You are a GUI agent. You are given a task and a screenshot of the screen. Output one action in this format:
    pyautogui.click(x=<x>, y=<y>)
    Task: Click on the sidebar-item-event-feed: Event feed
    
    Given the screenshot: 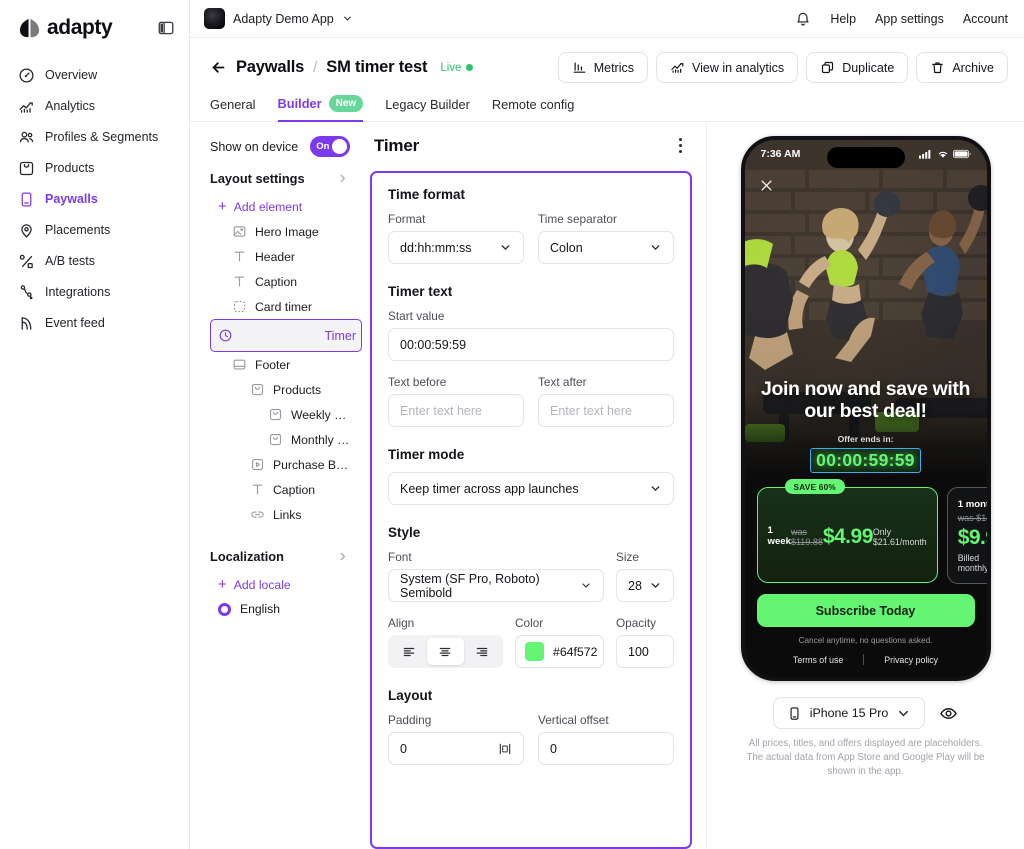 What is the action you would take?
    pyautogui.click(x=94, y=323)
    